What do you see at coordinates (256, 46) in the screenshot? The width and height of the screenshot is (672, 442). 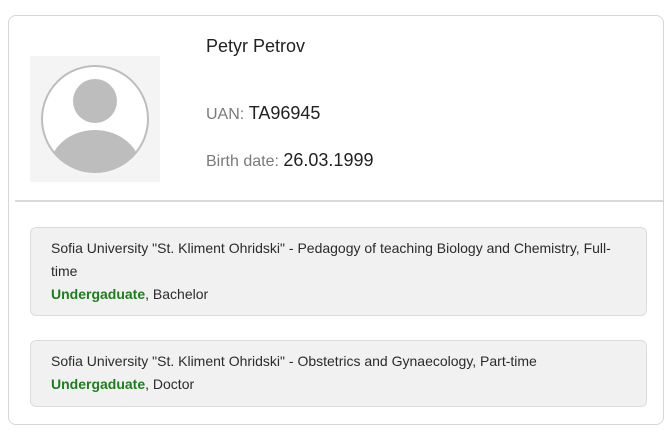 I see `student-name: Petyr Petrov` at bounding box center [256, 46].